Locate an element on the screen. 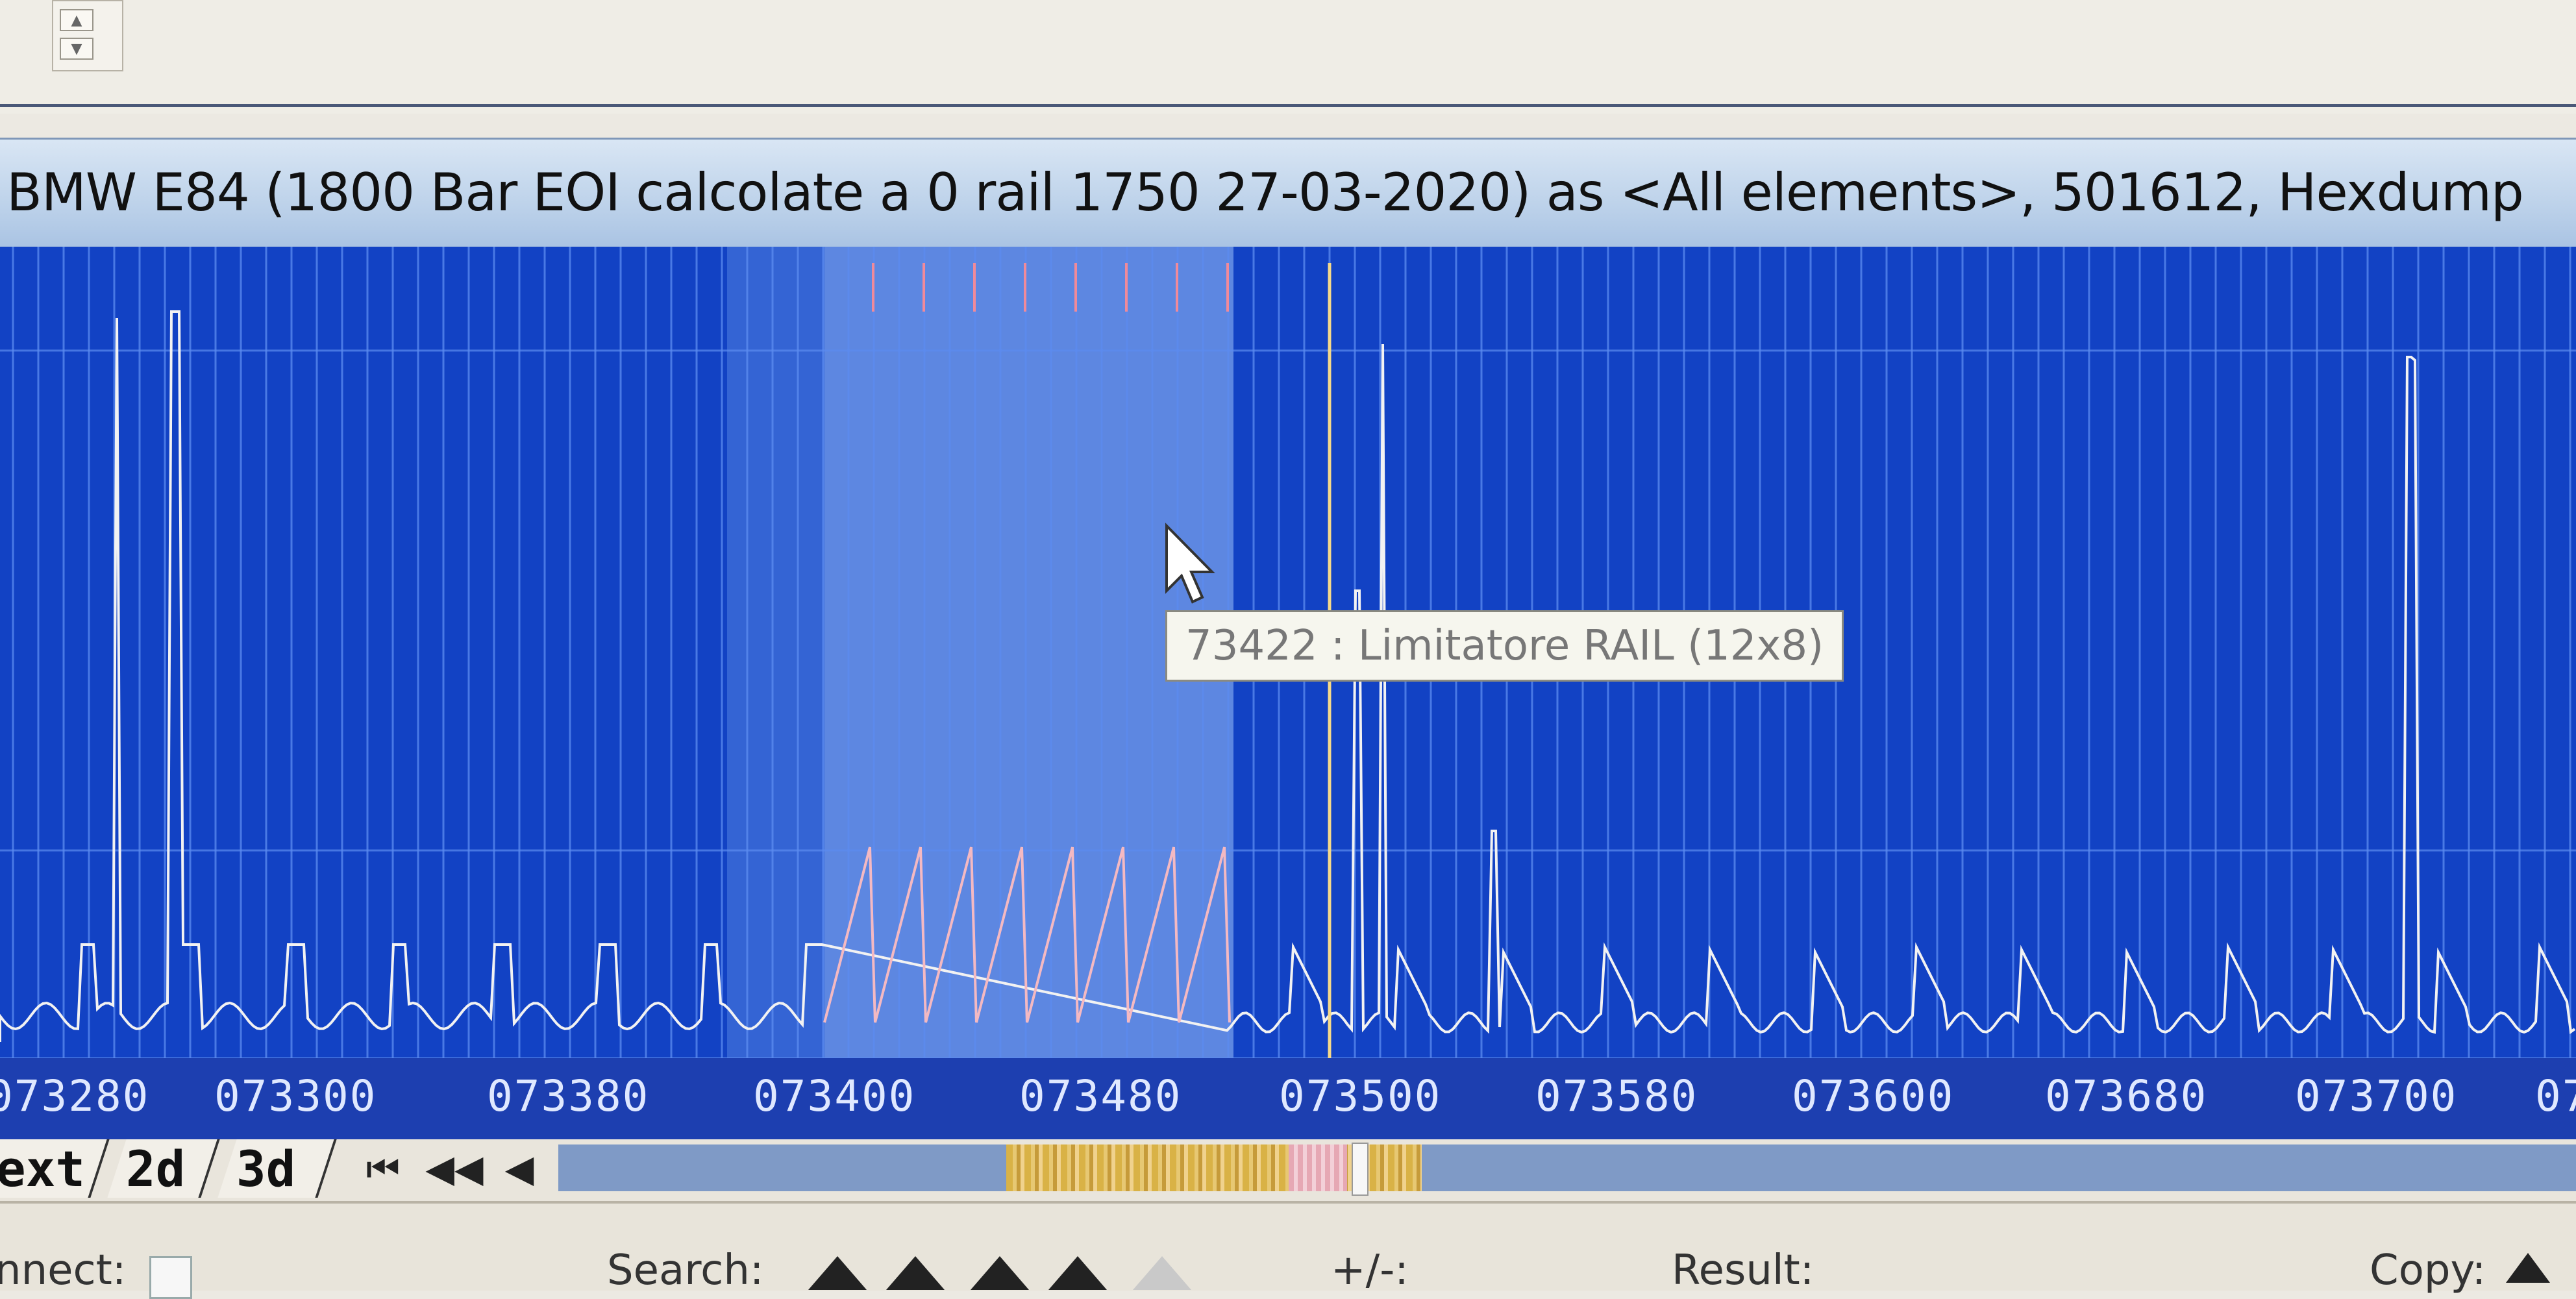 This screenshot has height=1299, width=2576. search-label: Search: is located at coordinates (685, 1270).